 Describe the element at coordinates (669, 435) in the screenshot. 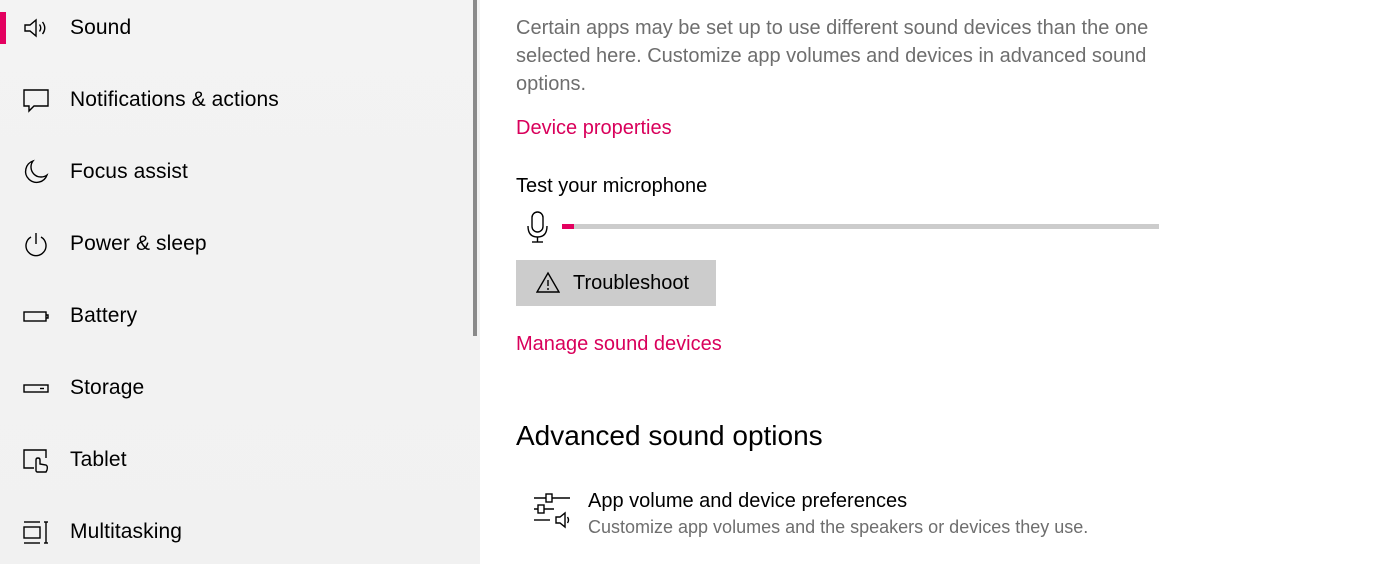

I see `advanced-sound-options-heading: Advanced sound options` at that location.